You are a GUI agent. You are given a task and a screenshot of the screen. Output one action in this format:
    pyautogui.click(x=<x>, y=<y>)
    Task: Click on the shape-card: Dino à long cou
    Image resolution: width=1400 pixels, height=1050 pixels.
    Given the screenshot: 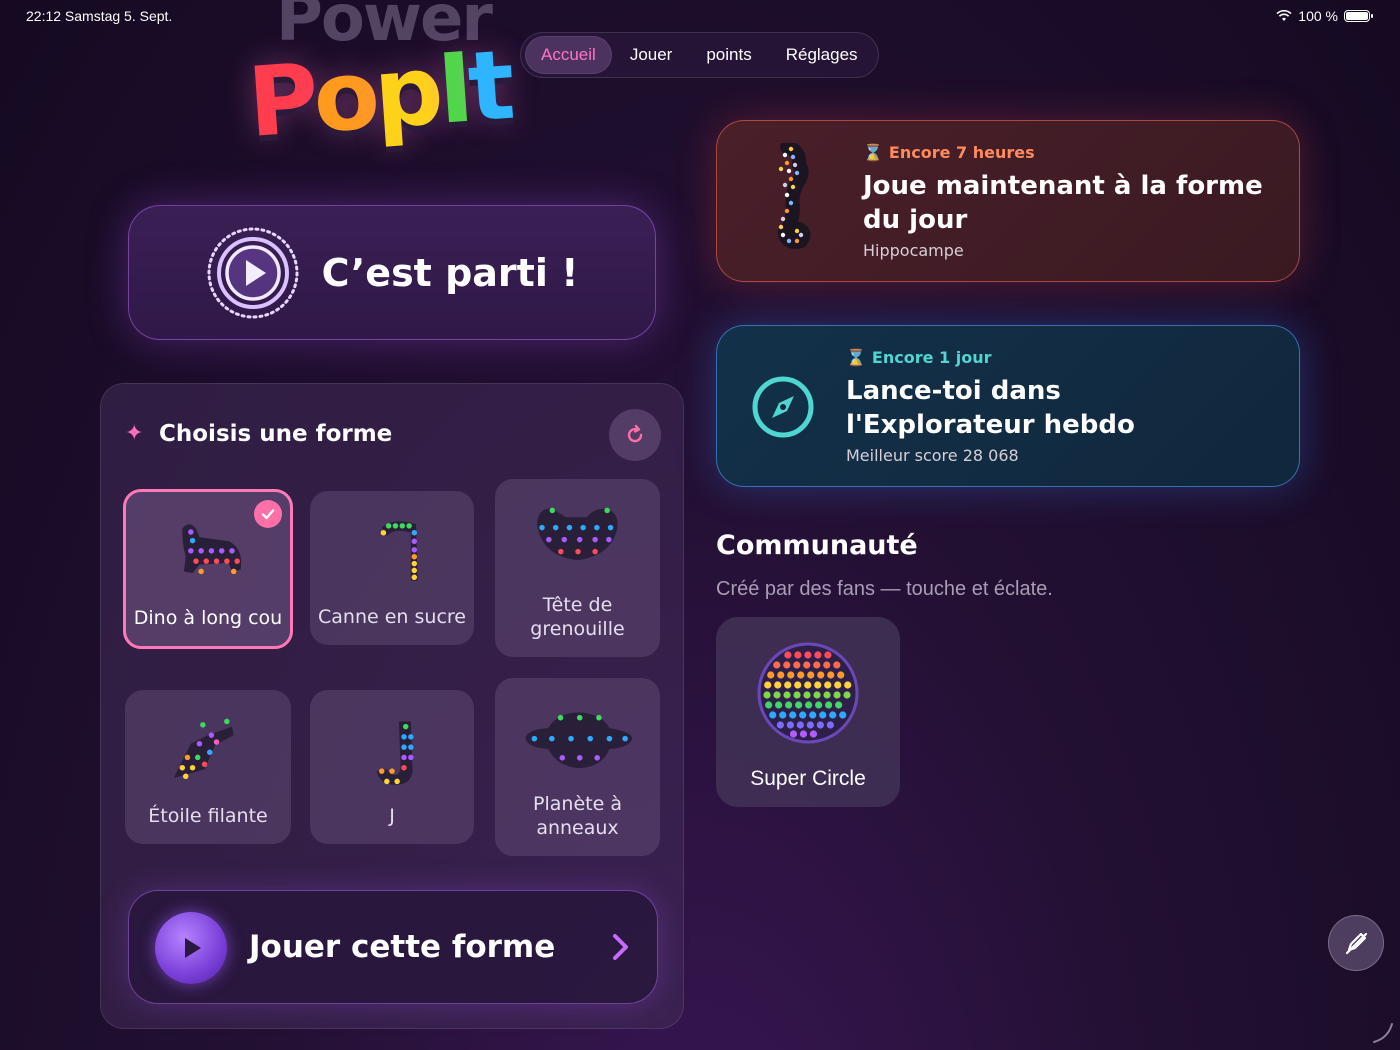 What is the action you would take?
    pyautogui.click(x=208, y=569)
    